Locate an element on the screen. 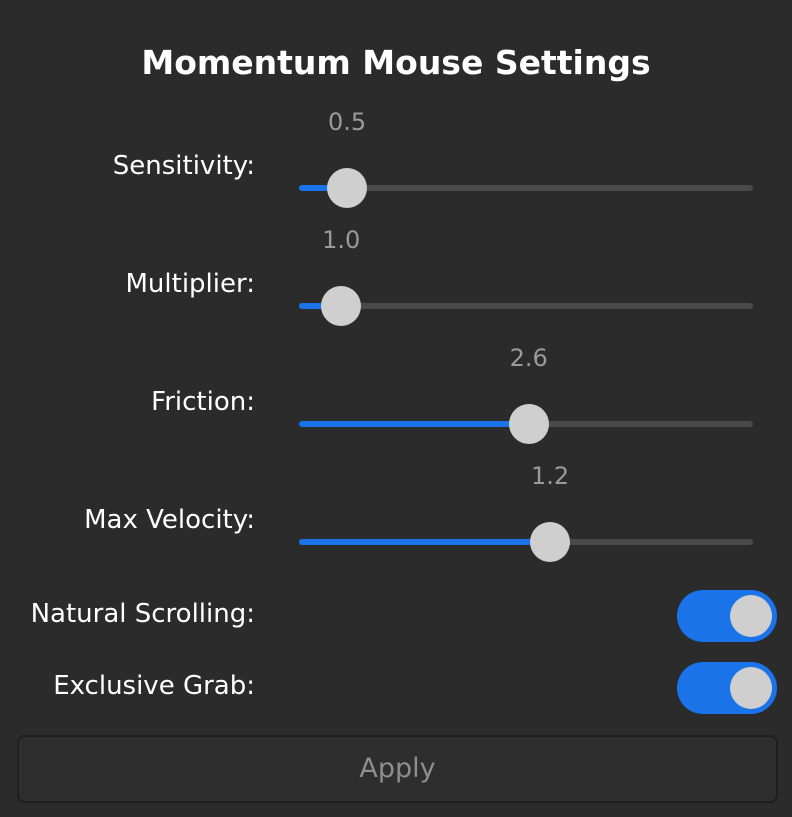 This screenshot has height=817, width=792. sensitivity-slider: 0.5 is located at coordinates (526, 159).